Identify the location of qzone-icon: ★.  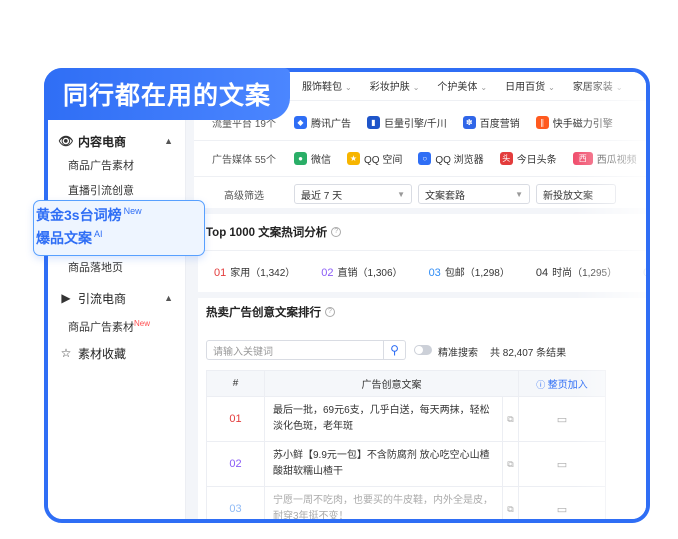
(353, 158).